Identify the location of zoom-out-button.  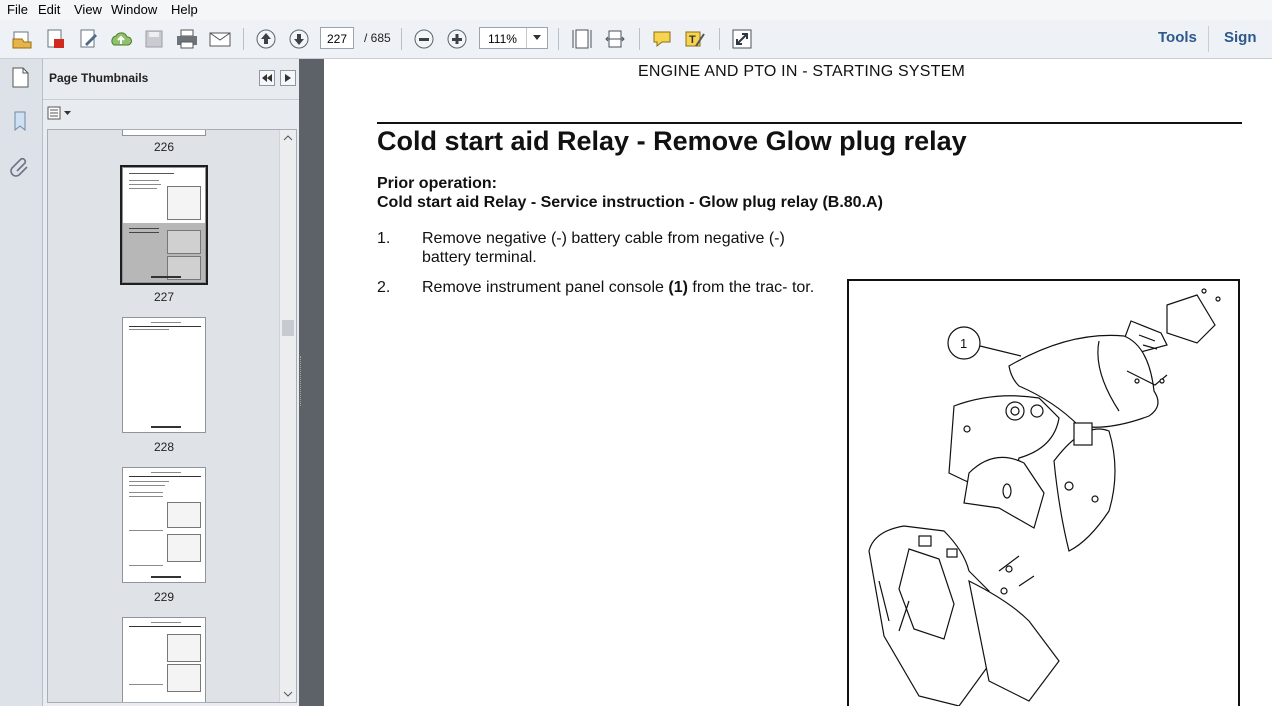
(424, 39).